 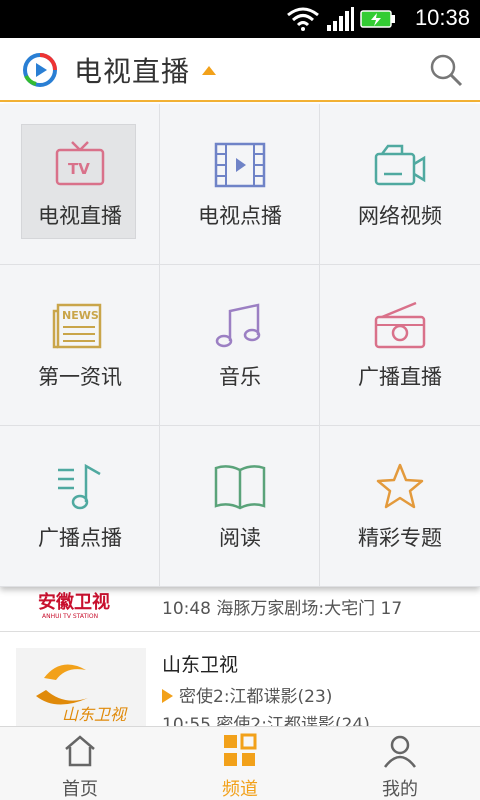 What do you see at coordinates (80, 377) in the screenshot?
I see `menu-item-label: 第一资讯` at bounding box center [80, 377].